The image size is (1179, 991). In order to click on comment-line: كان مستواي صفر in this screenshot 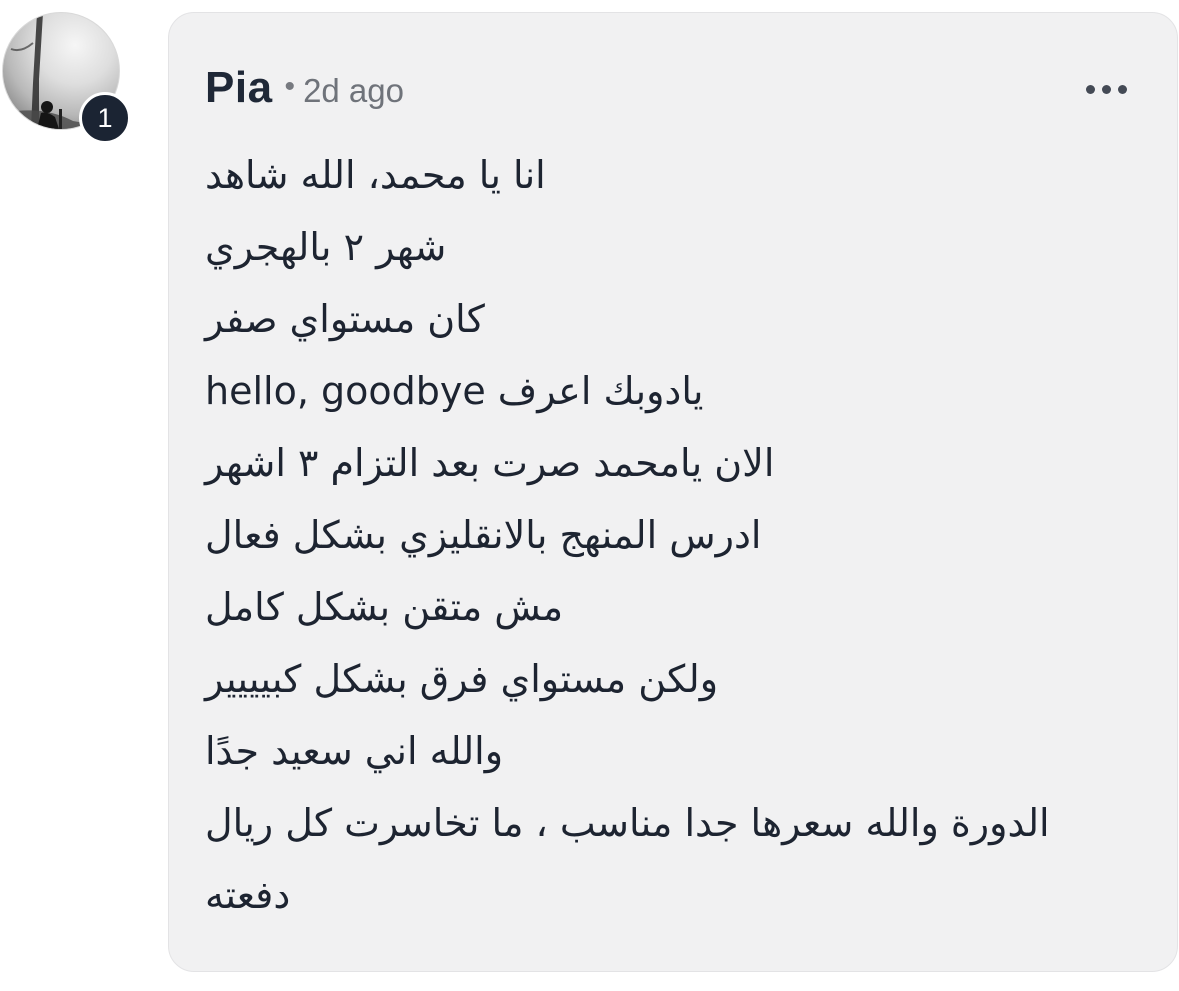, I will do `click(345, 319)`.